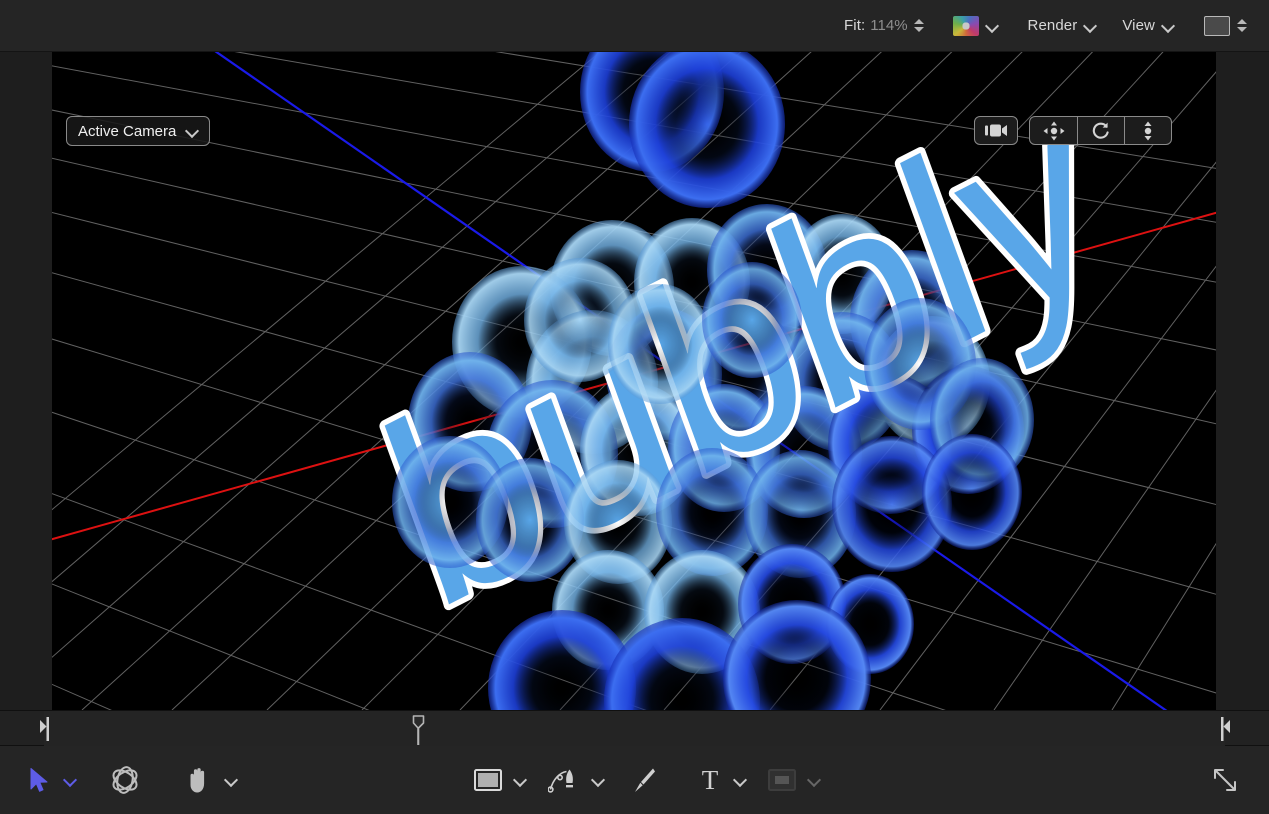 This screenshot has height=814, width=1269. I want to click on paint-tool, so click(643, 780).